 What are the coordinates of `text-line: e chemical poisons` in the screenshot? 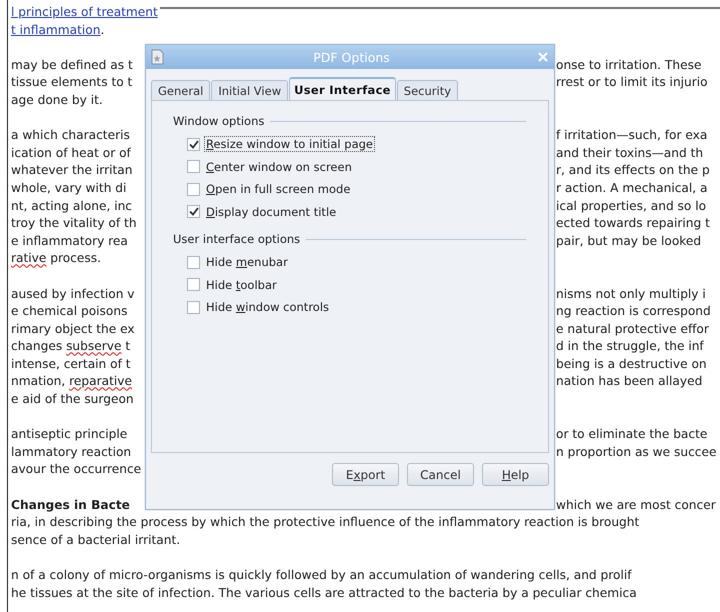 It's located at (69, 311).